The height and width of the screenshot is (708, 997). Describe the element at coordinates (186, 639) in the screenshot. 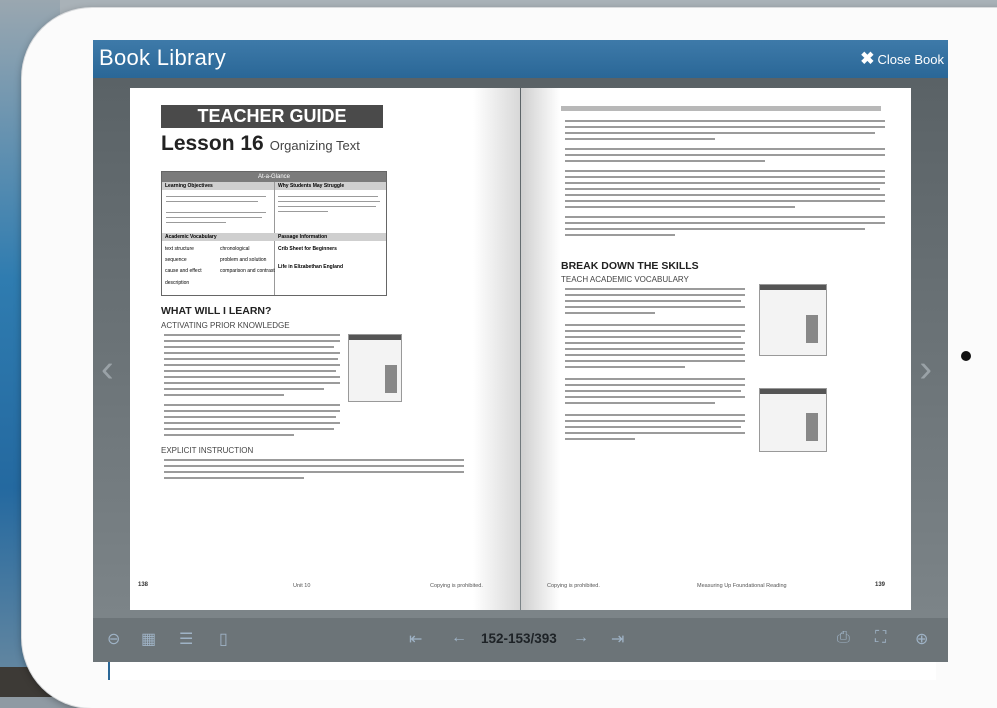

I see `list-icon: ☰` at that location.